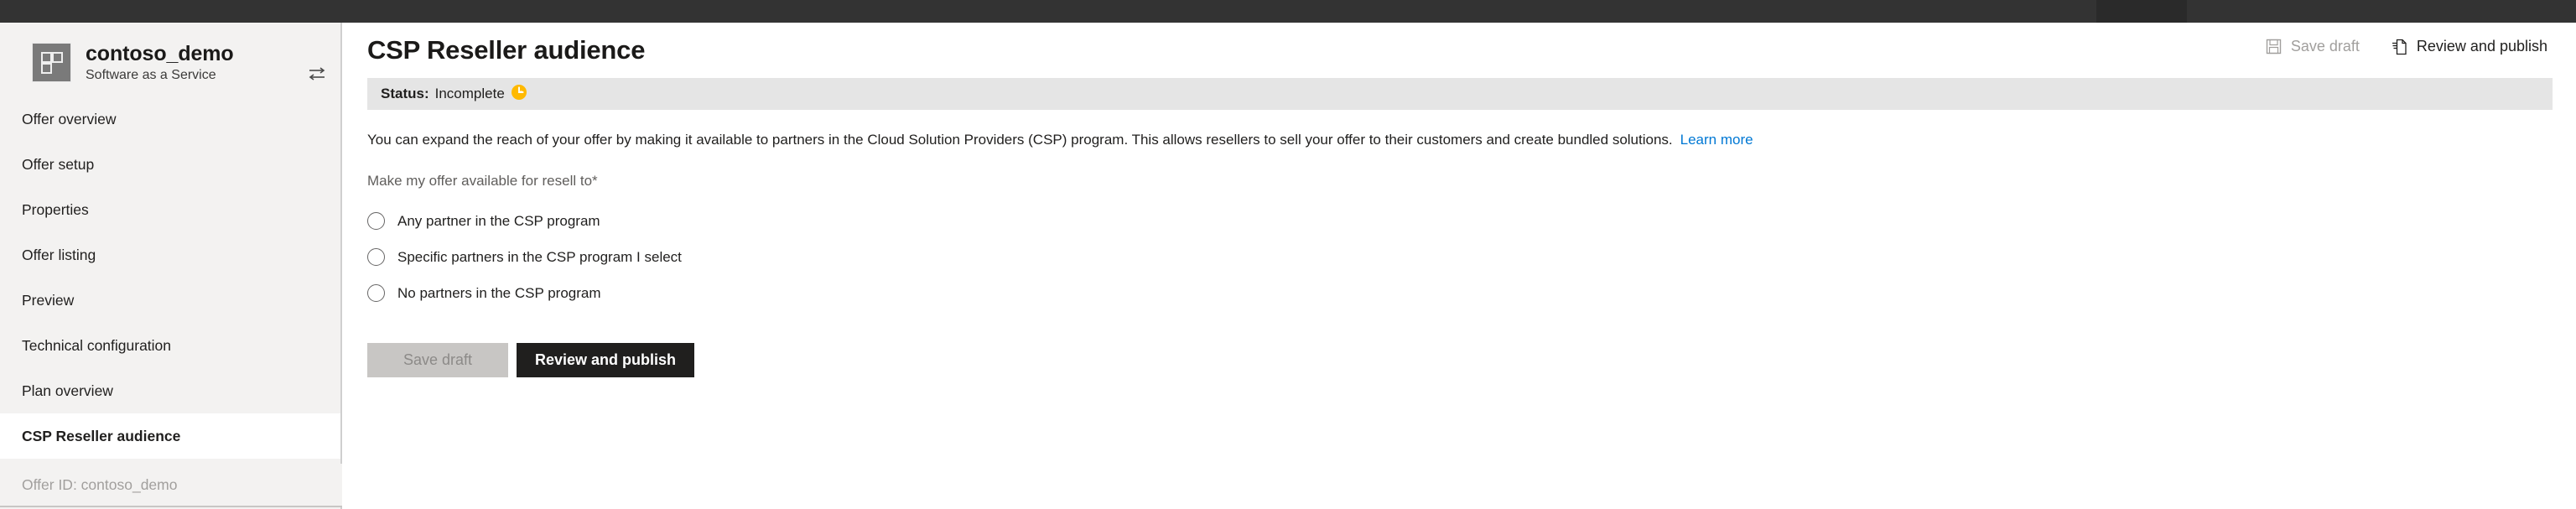 This screenshot has width=2576, height=509. I want to click on sidebar-item-label: Plan overview, so click(67, 390).